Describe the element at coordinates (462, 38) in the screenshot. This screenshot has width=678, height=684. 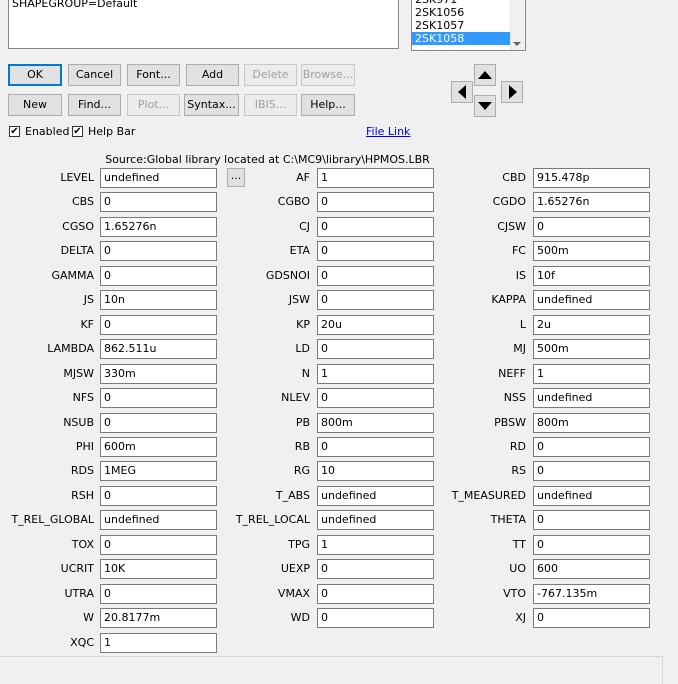
I see `model-list-item: 2SK1058` at that location.